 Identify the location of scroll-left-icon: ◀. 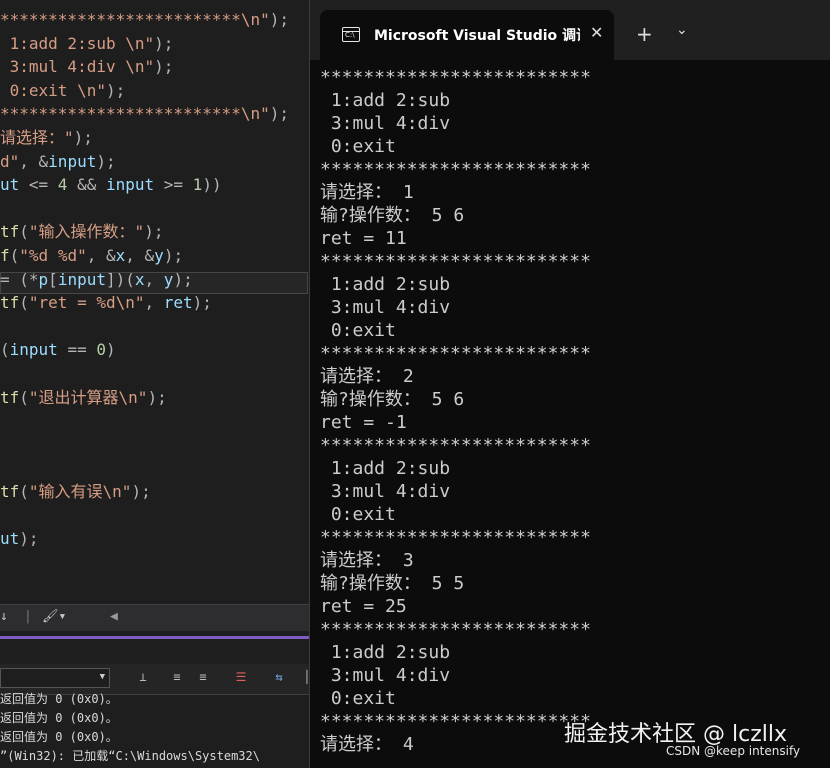
(114, 616).